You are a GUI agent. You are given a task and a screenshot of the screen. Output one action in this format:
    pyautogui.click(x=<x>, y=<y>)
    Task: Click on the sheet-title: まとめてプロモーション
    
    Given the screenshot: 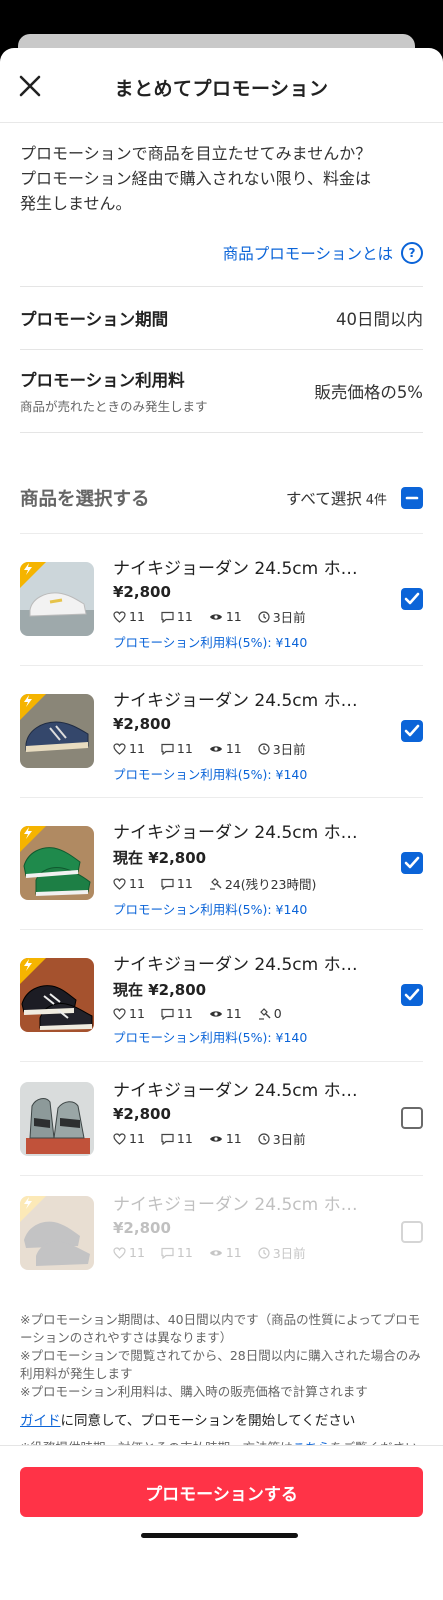 What is the action you would take?
    pyautogui.click(x=221, y=89)
    